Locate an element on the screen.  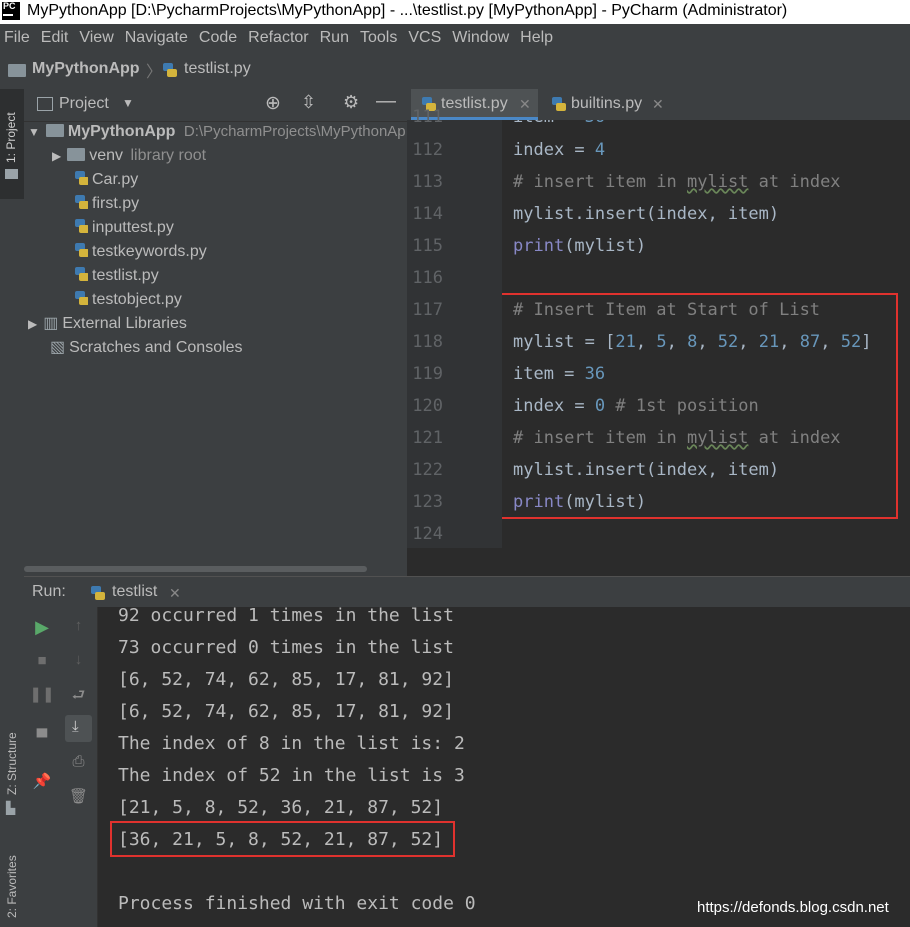
console-line: The index of 52 in the list is 3 is located at coordinates (291, 775).